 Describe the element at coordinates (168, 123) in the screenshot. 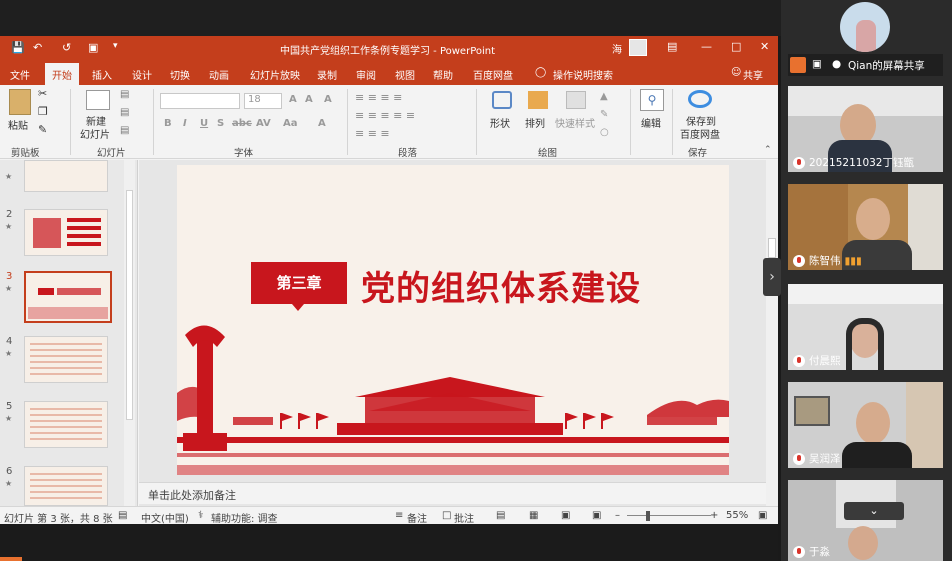

I see `bold-icon: B` at that location.